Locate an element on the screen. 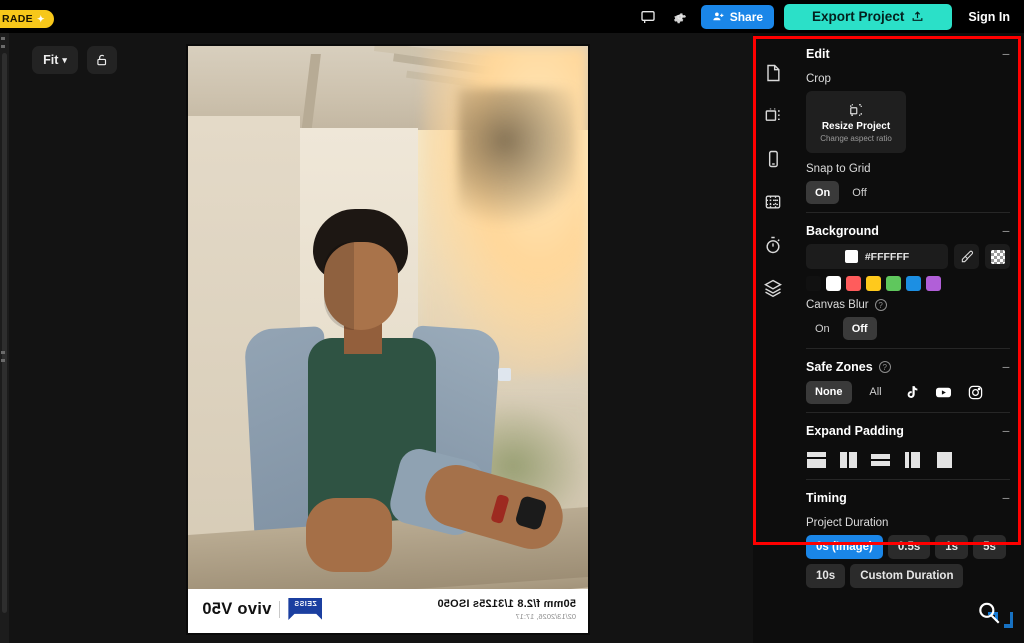 This screenshot has height=643, width=1024. duration-custom: Custom Duration is located at coordinates (907, 576).